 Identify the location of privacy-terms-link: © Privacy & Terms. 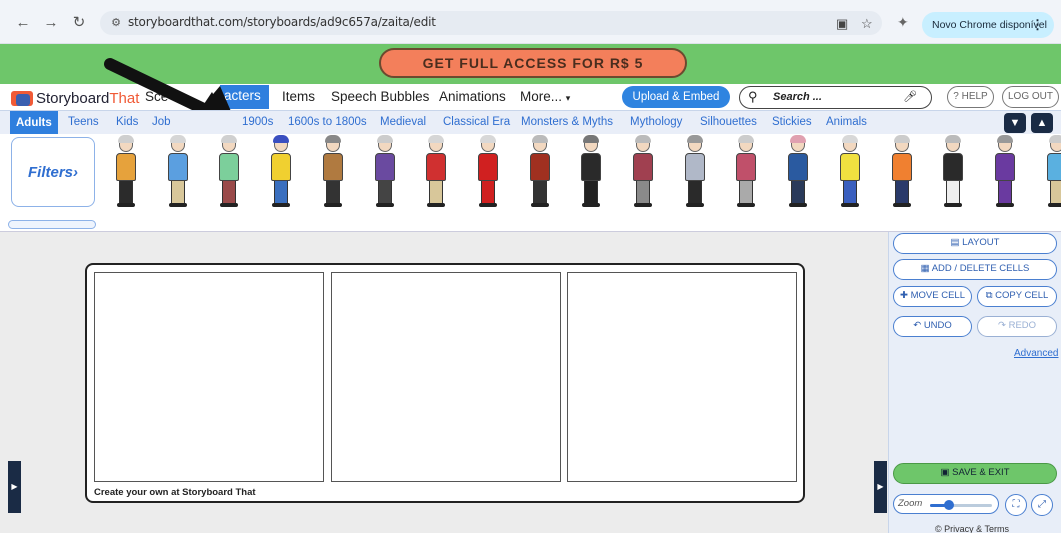
(972, 528).